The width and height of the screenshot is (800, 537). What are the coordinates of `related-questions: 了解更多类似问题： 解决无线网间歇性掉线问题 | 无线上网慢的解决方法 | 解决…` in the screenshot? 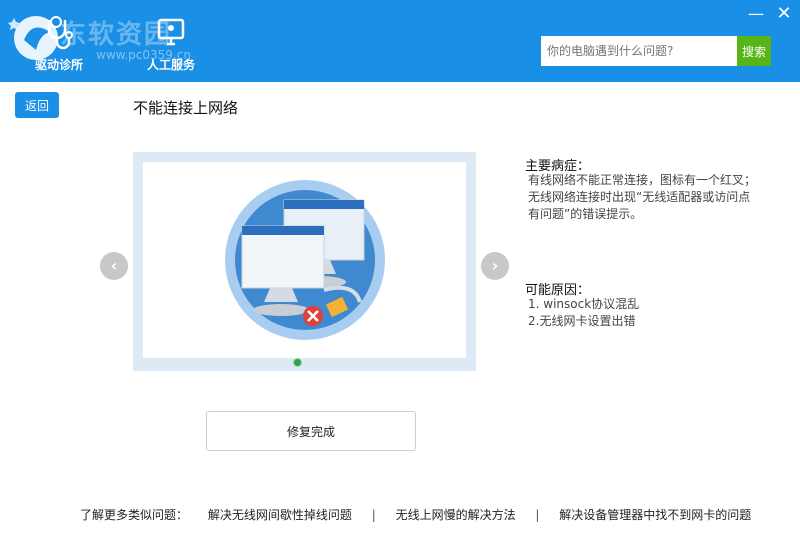 It's located at (415, 514).